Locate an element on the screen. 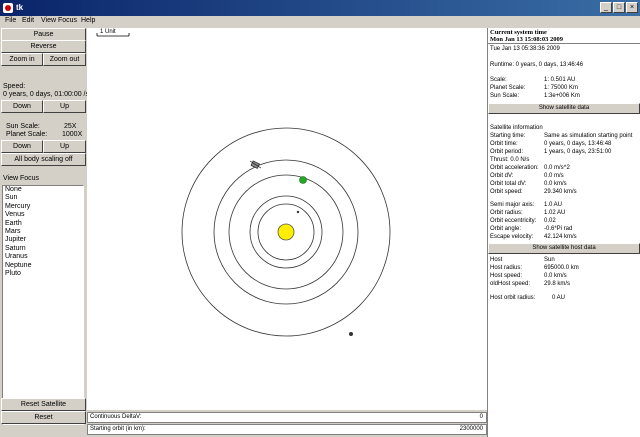 This screenshot has width=640, height=437. orbit-total-dv-value: 0.0 km/s is located at coordinates (555, 184).